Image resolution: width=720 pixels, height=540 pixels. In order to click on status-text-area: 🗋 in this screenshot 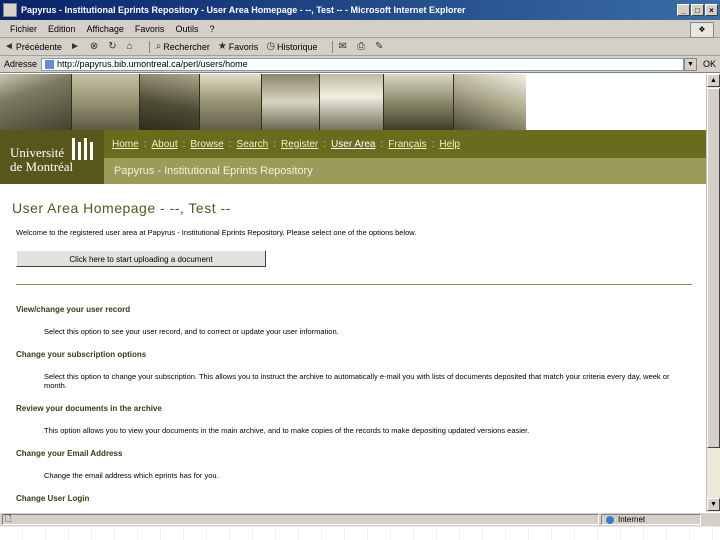, I will do `click(300, 519)`.